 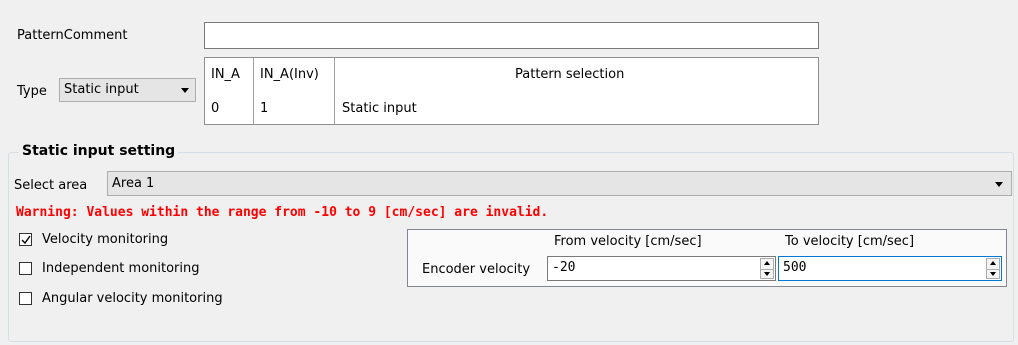 I want to click on pattern-comment-label: PatternComment, so click(x=72, y=35).